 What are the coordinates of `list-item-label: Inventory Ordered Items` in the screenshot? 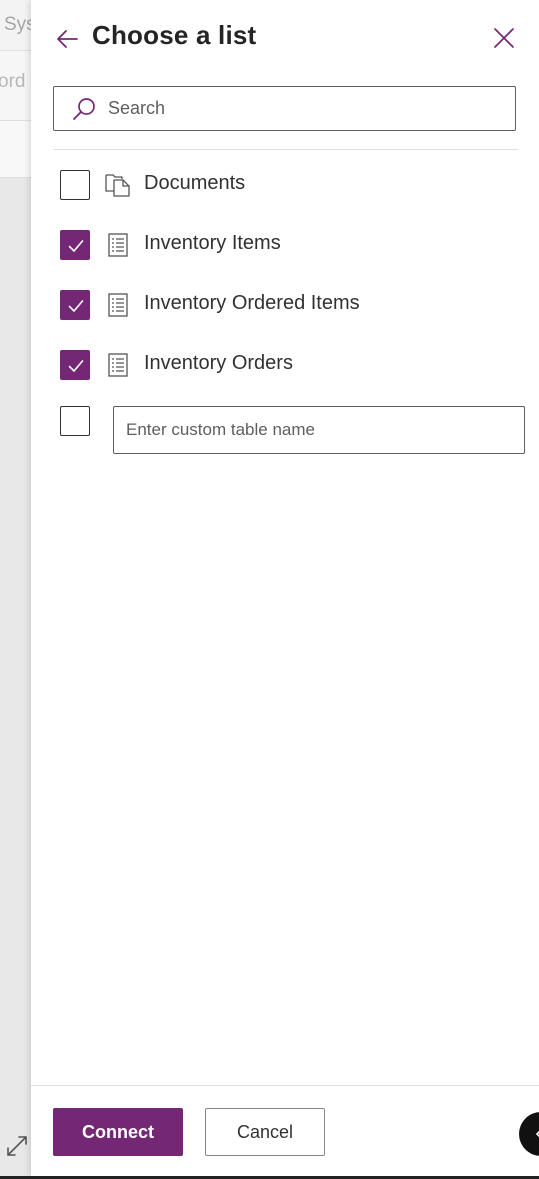 It's located at (252, 303).